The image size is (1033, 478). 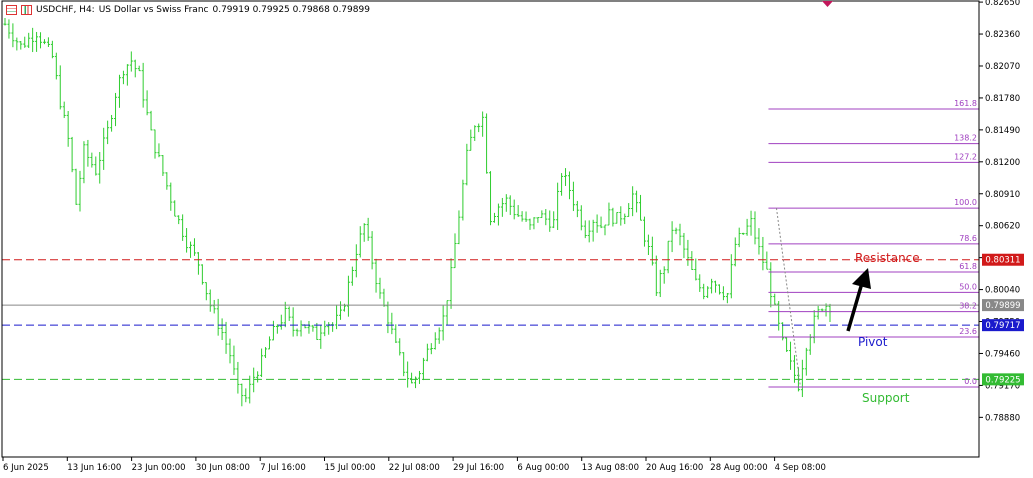 What do you see at coordinates (11, 10) in the screenshot?
I see `chart-window-icon` at bounding box center [11, 10].